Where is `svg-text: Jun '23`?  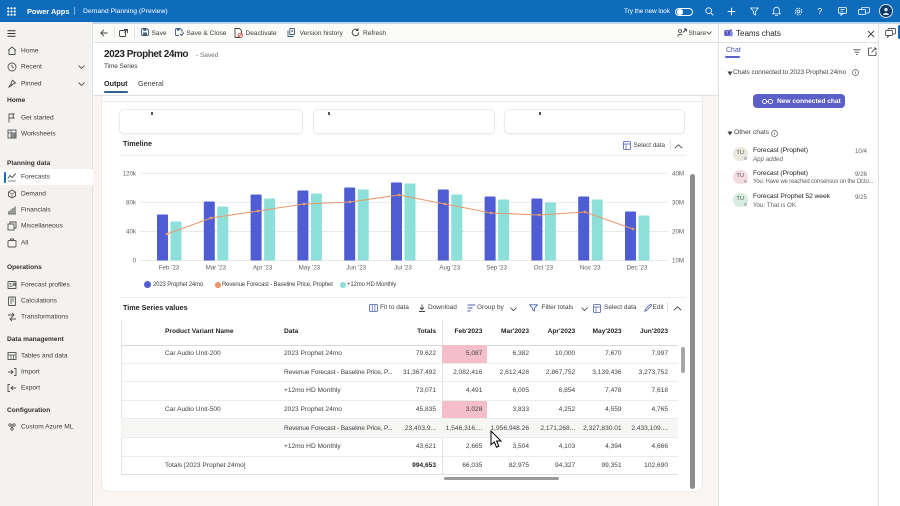 svg-text: Jun '23 is located at coordinates (356, 268).